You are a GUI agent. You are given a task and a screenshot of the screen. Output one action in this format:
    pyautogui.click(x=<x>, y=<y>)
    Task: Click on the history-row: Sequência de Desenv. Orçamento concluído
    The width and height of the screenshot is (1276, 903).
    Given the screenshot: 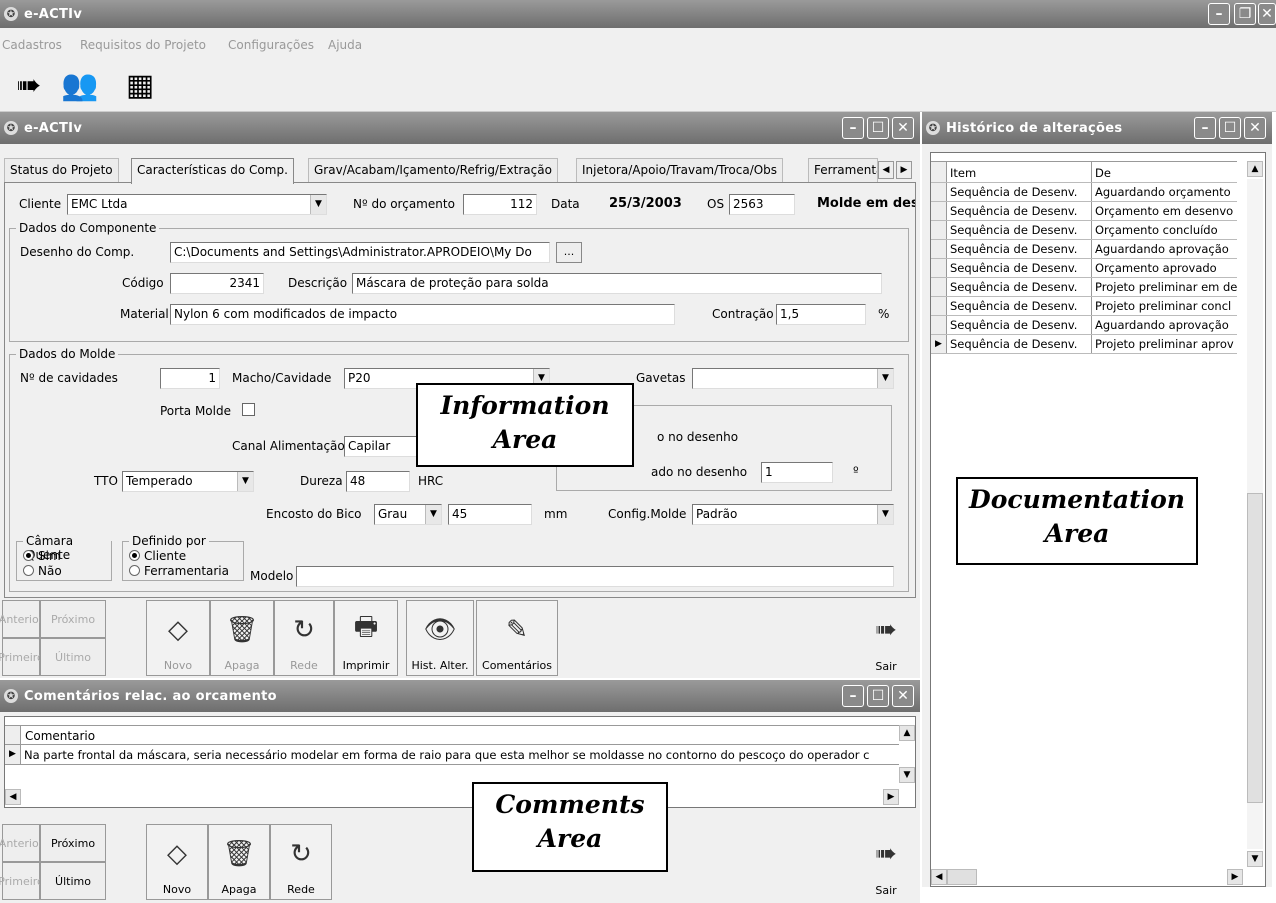 What is the action you would take?
    pyautogui.click(x=1084, y=230)
    